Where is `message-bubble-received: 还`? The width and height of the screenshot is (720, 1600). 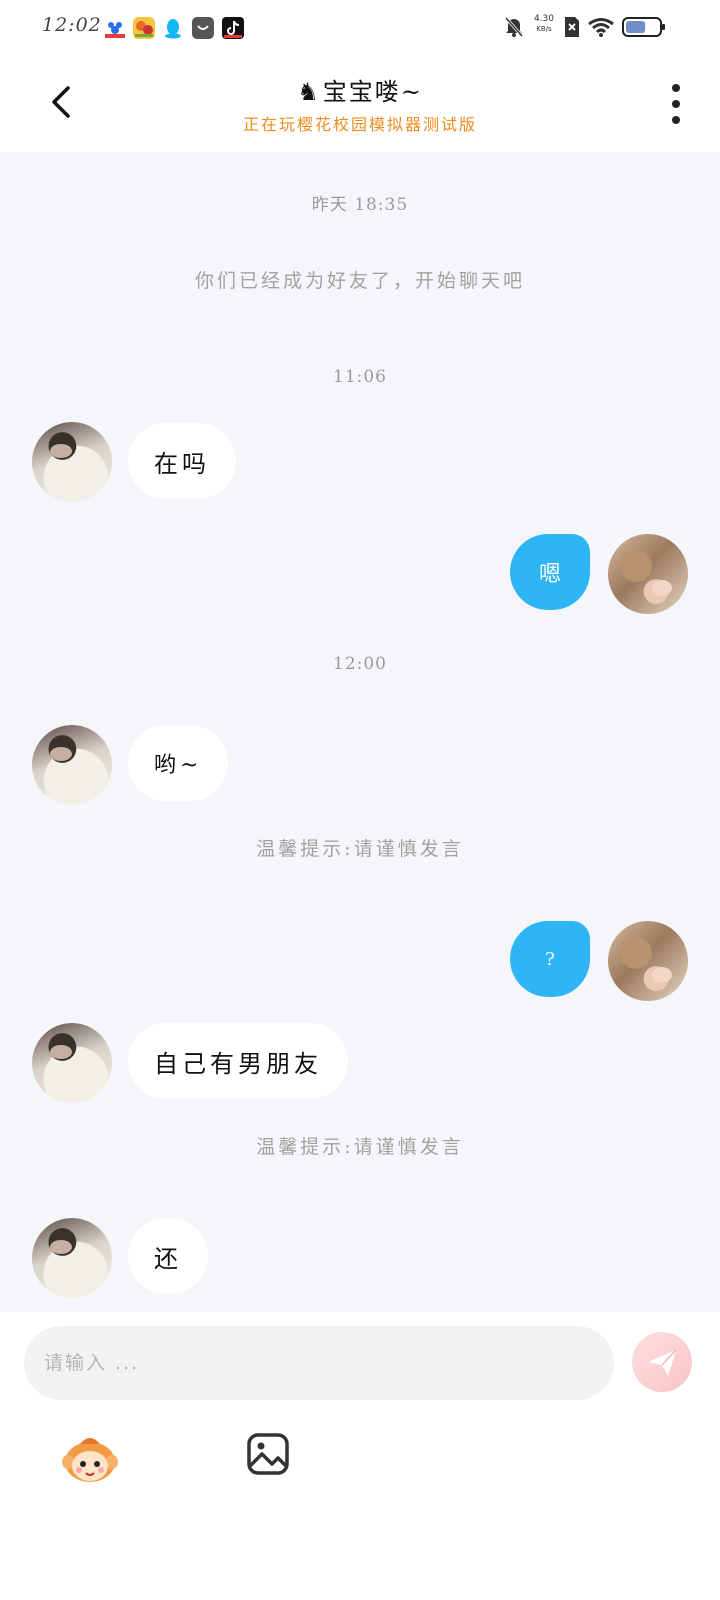
message-bubble-received: 还 is located at coordinates (168, 1256).